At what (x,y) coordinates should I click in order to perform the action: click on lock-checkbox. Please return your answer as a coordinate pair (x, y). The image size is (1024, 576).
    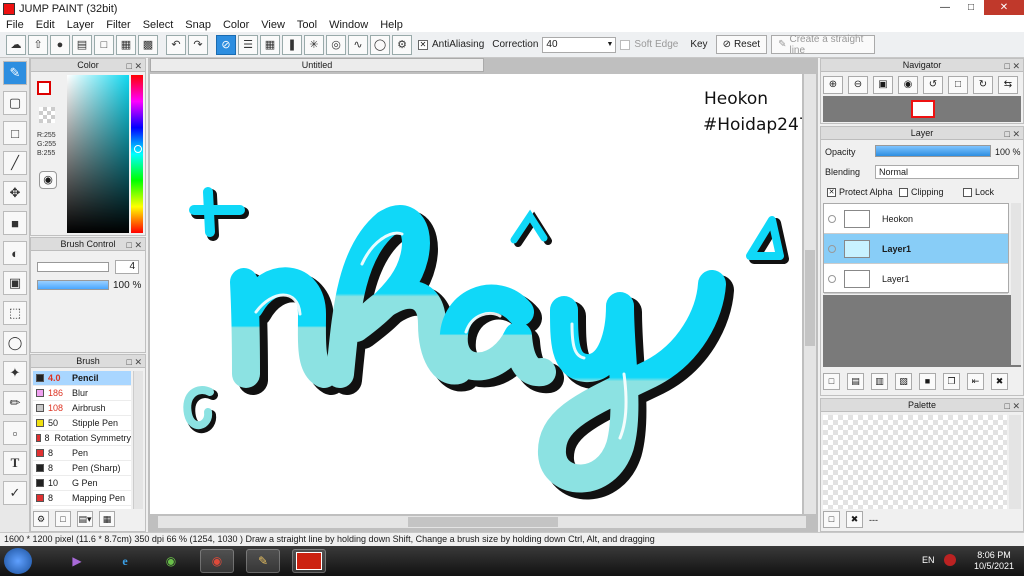
    Looking at the image, I should click on (967, 193).